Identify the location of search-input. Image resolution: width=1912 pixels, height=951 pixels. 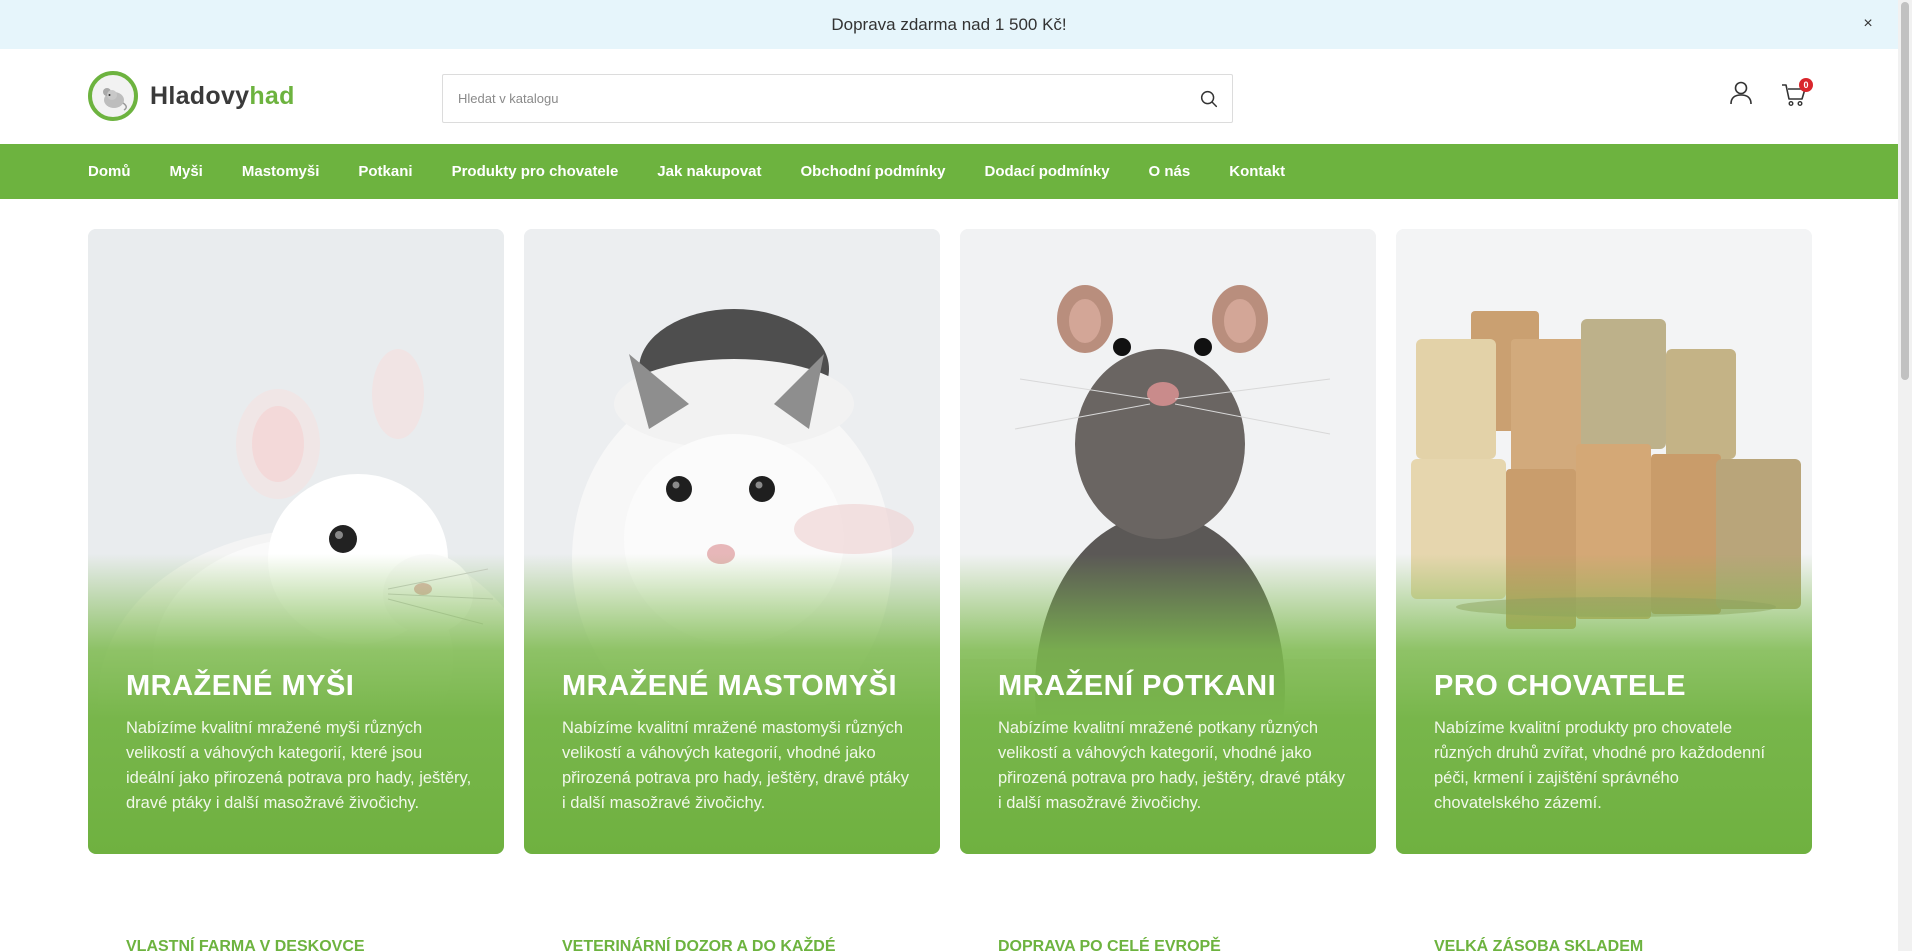
(803, 98).